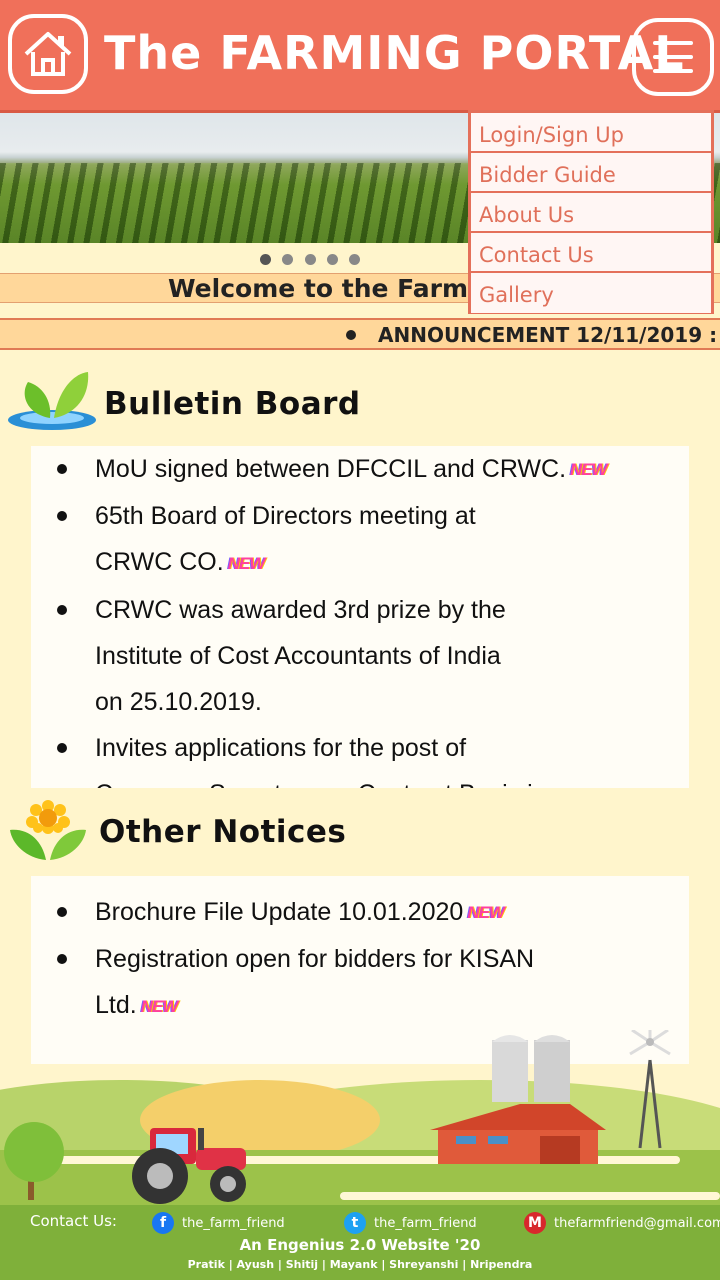 The height and width of the screenshot is (1280, 720). What do you see at coordinates (232, 404) in the screenshot?
I see `bulletin-title: Bulletin Board` at bounding box center [232, 404].